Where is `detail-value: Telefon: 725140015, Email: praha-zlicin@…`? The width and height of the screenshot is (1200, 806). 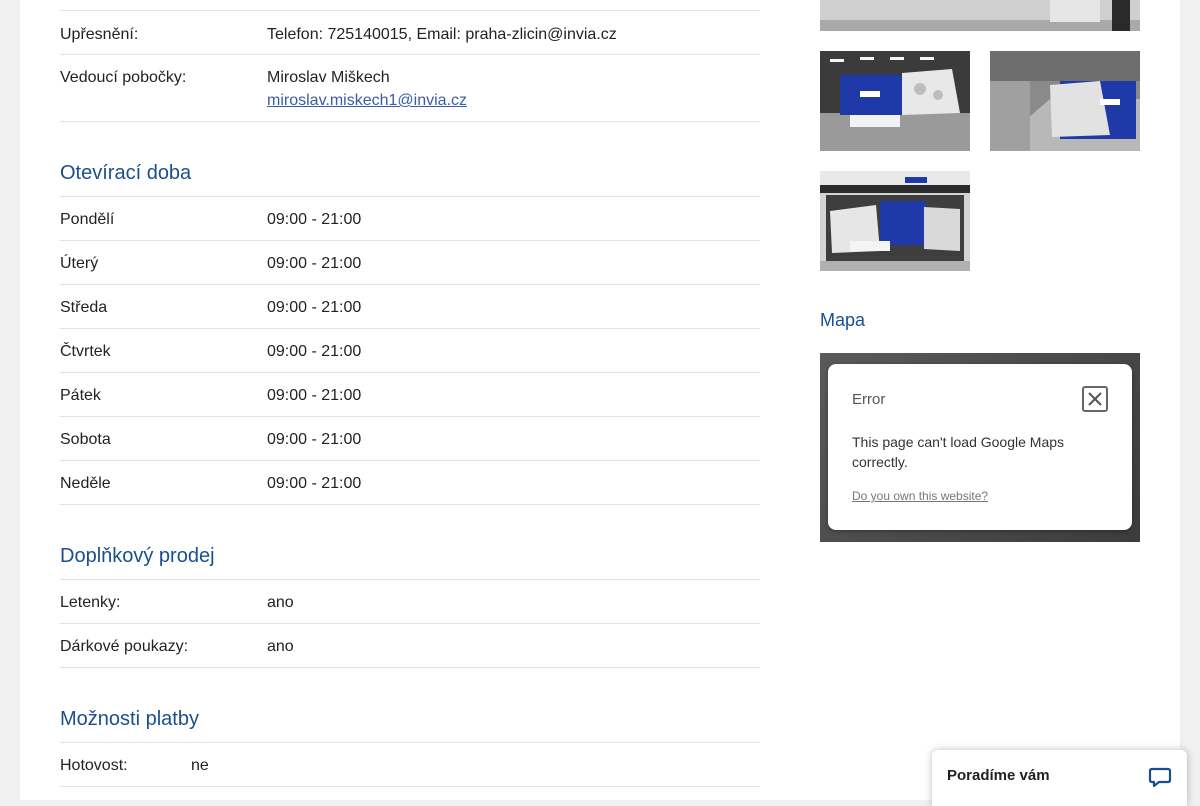
detail-value: Telefon: 725140015, Email: praha-zlicin@… is located at coordinates (442, 34).